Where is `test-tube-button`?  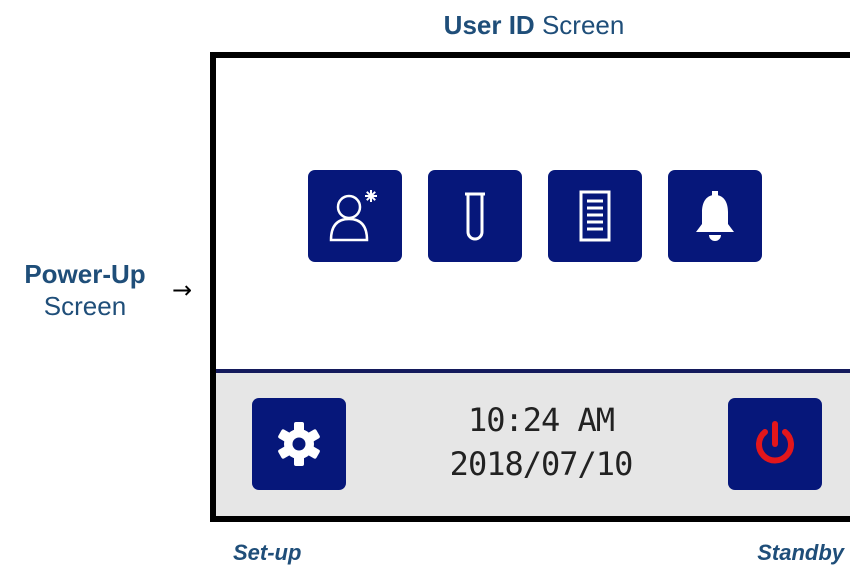 test-tube-button is located at coordinates (475, 216).